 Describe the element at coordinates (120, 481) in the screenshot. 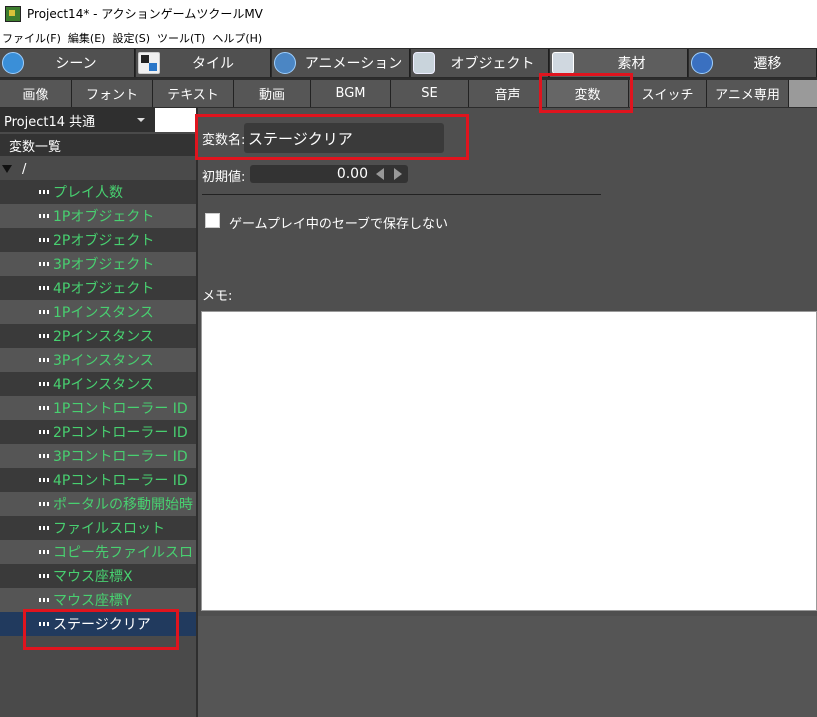

I see `variable-name: 4Pコントローラー ID` at that location.